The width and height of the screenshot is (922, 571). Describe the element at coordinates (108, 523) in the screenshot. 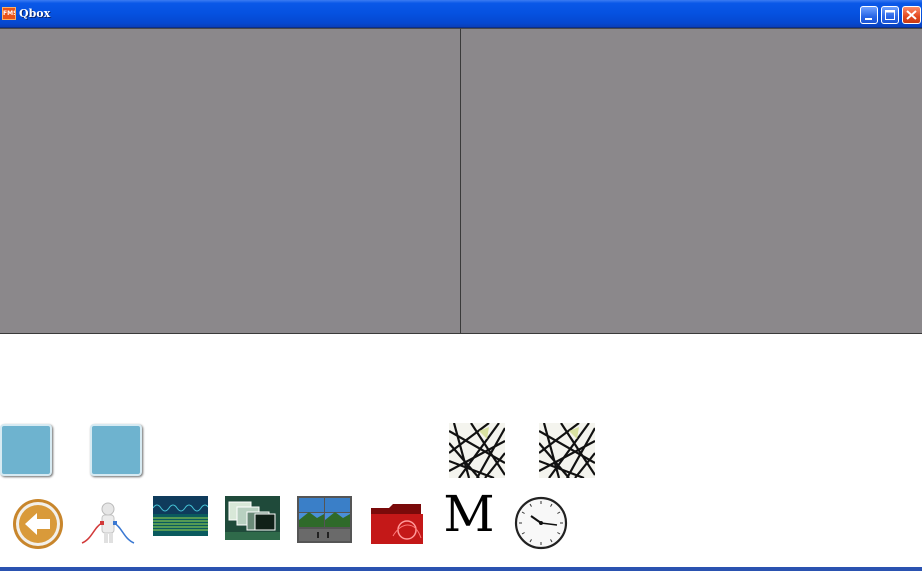

I see `network-cable-icon` at that location.